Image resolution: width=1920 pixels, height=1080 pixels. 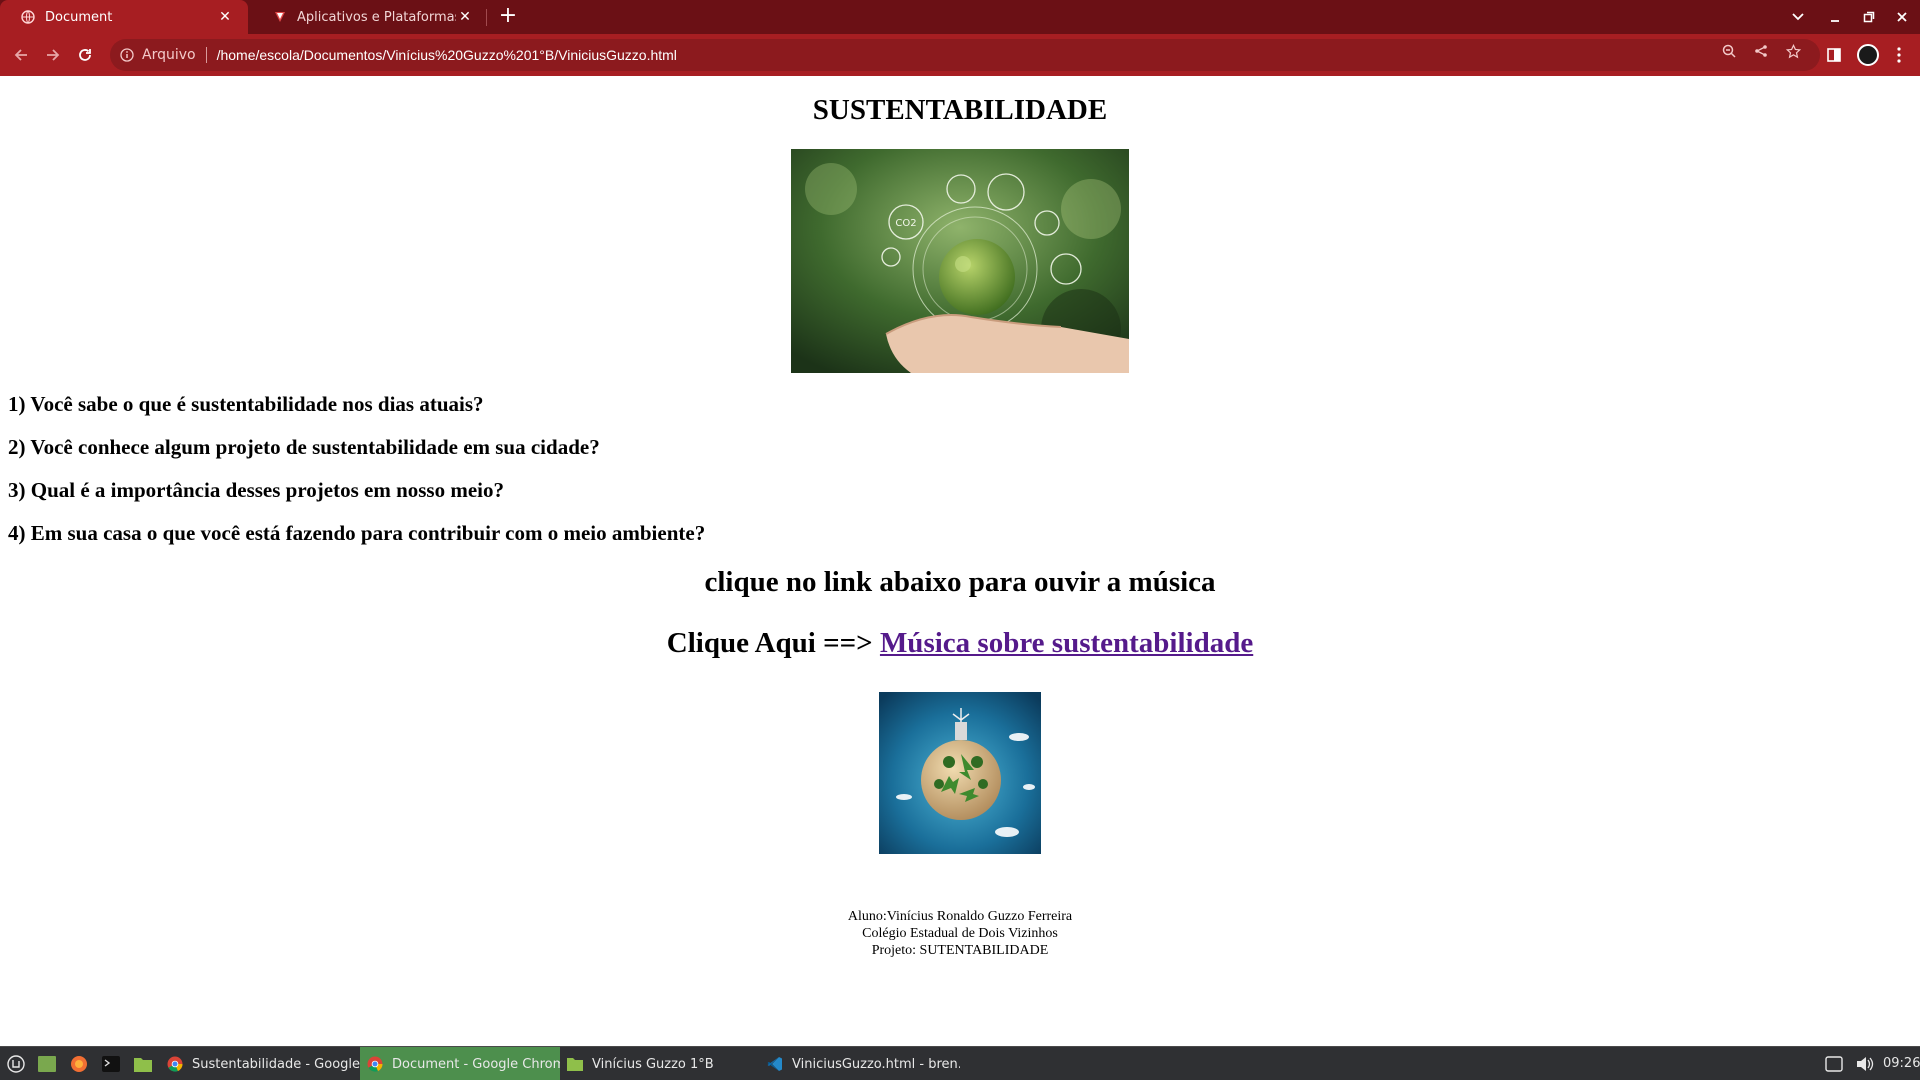 What do you see at coordinates (376, 17) in the screenshot?
I see `tab-title: Aplicativos e Plataformas Edu` at bounding box center [376, 17].